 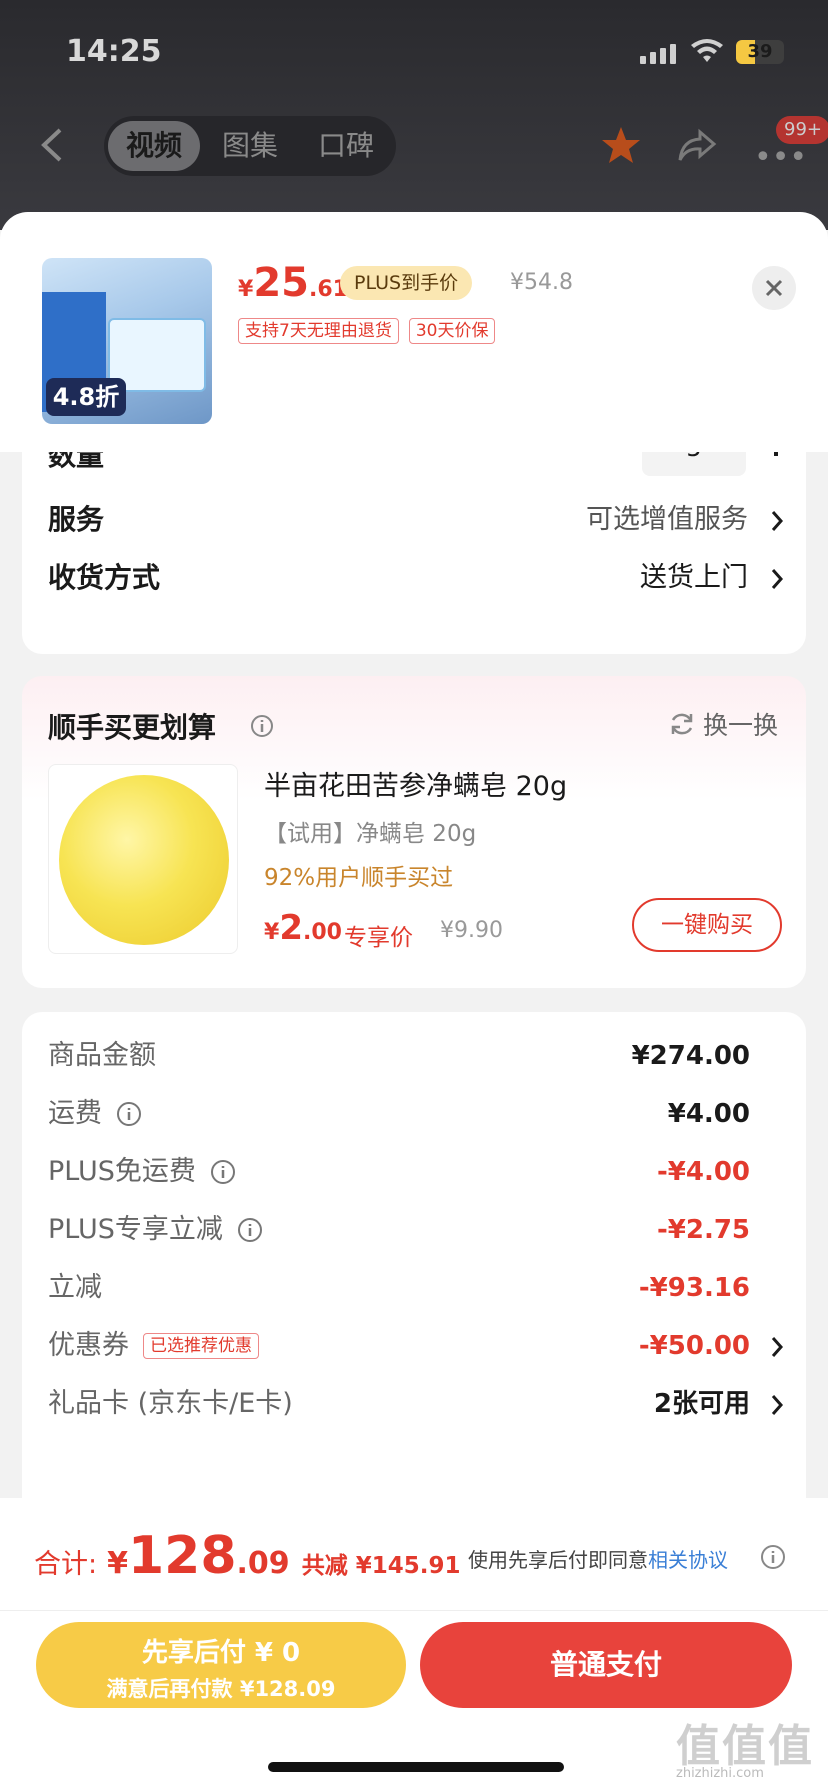 What do you see at coordinates (221, 1653) in the screenshot?
I see `pay-later-main-label: 先享后付 ¥ 0` at bounding box center [221, 1653].